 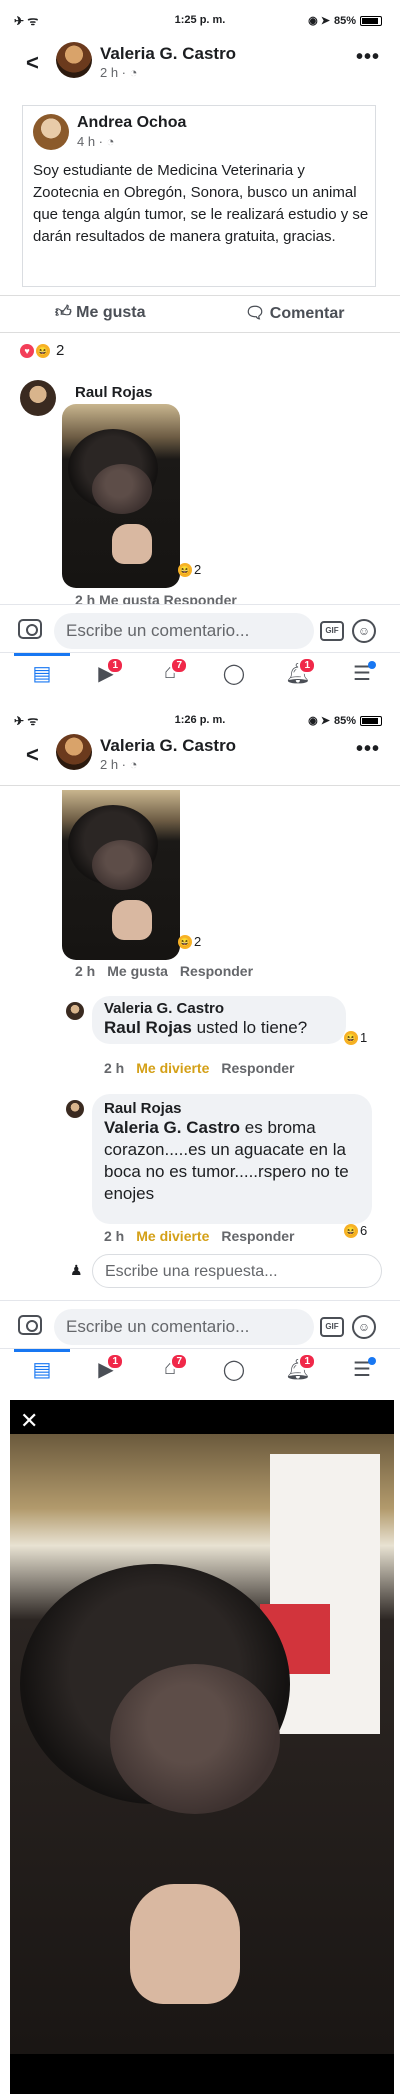 What do you see at coordinates (114, 1236) in the screenshot?
I see `reply-time: 2 h` at bounding box center [114, 1236].